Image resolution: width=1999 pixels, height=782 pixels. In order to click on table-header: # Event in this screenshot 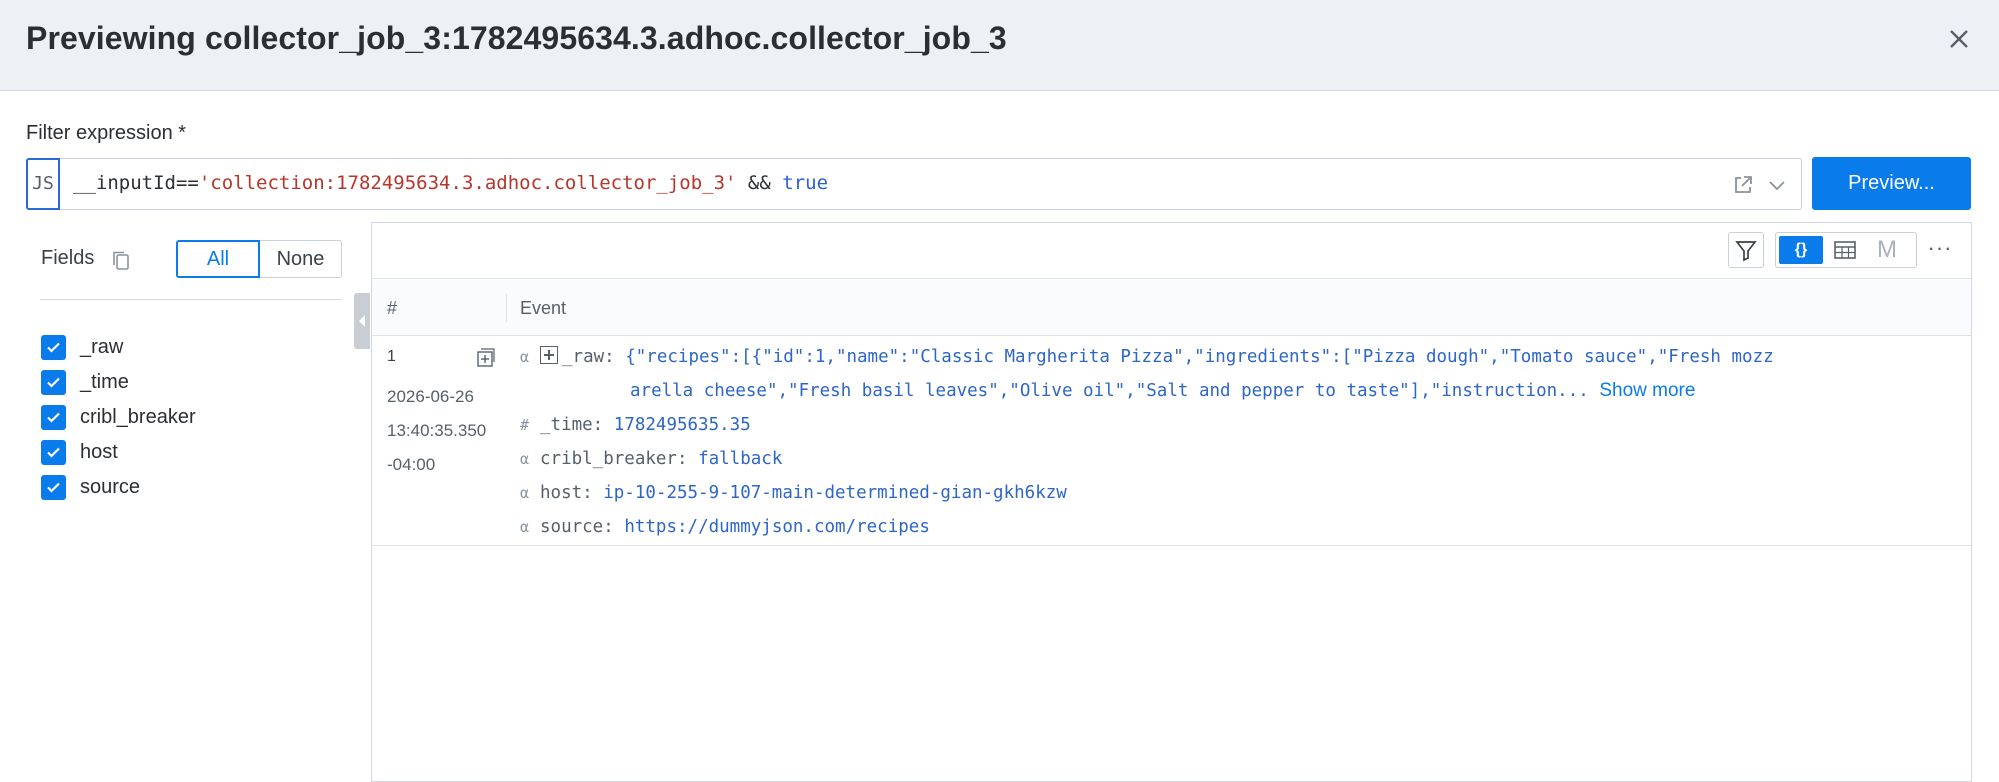, I will do `click(1171, 308)`.